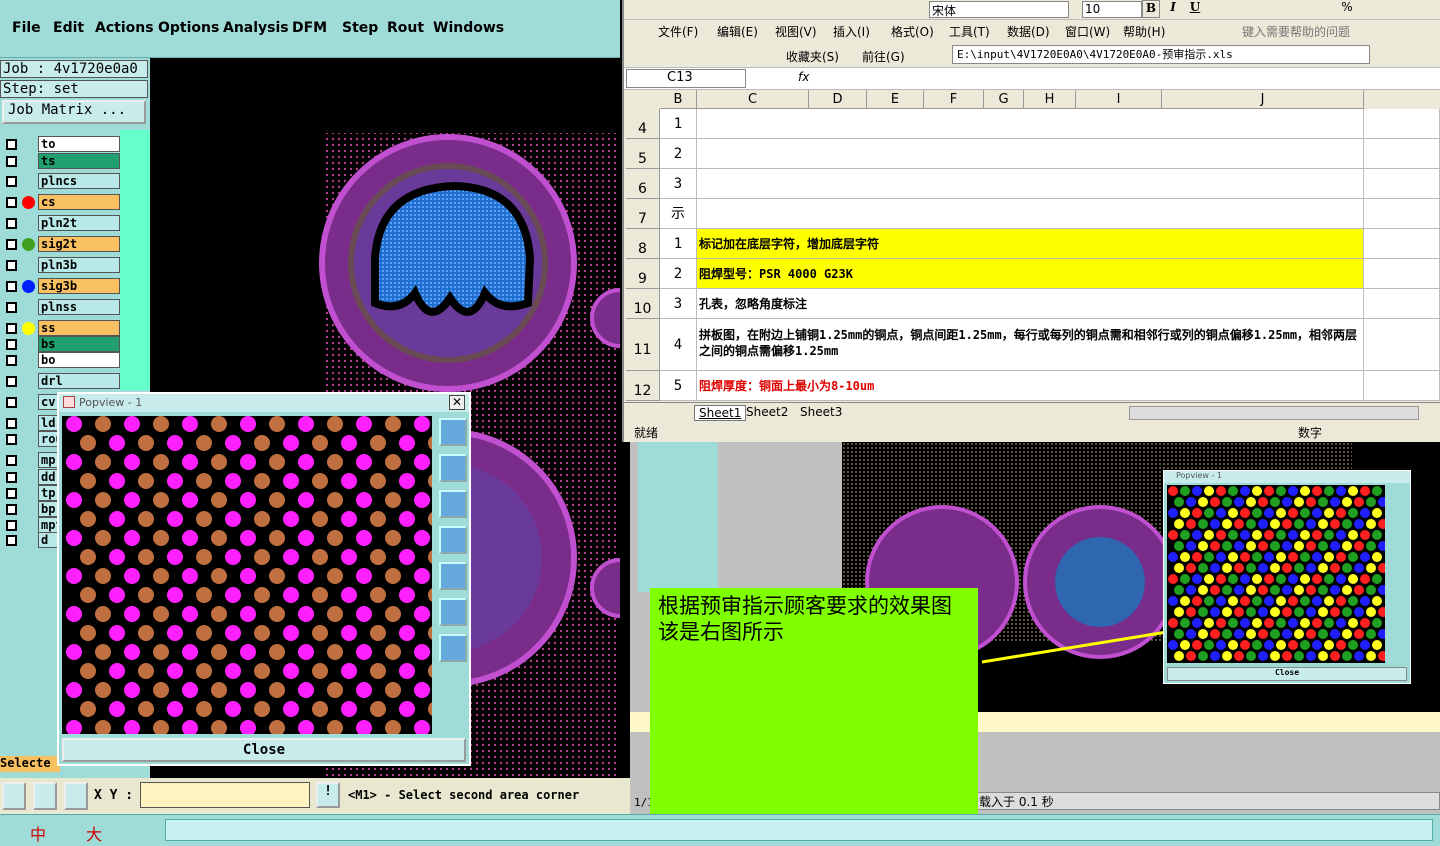 The width and height of the screenshot is (1440, 846). Describe the element at coordinates (1087, 31) in the screenshot. I see `xl-menu-window: 窗口(W)` at that location.